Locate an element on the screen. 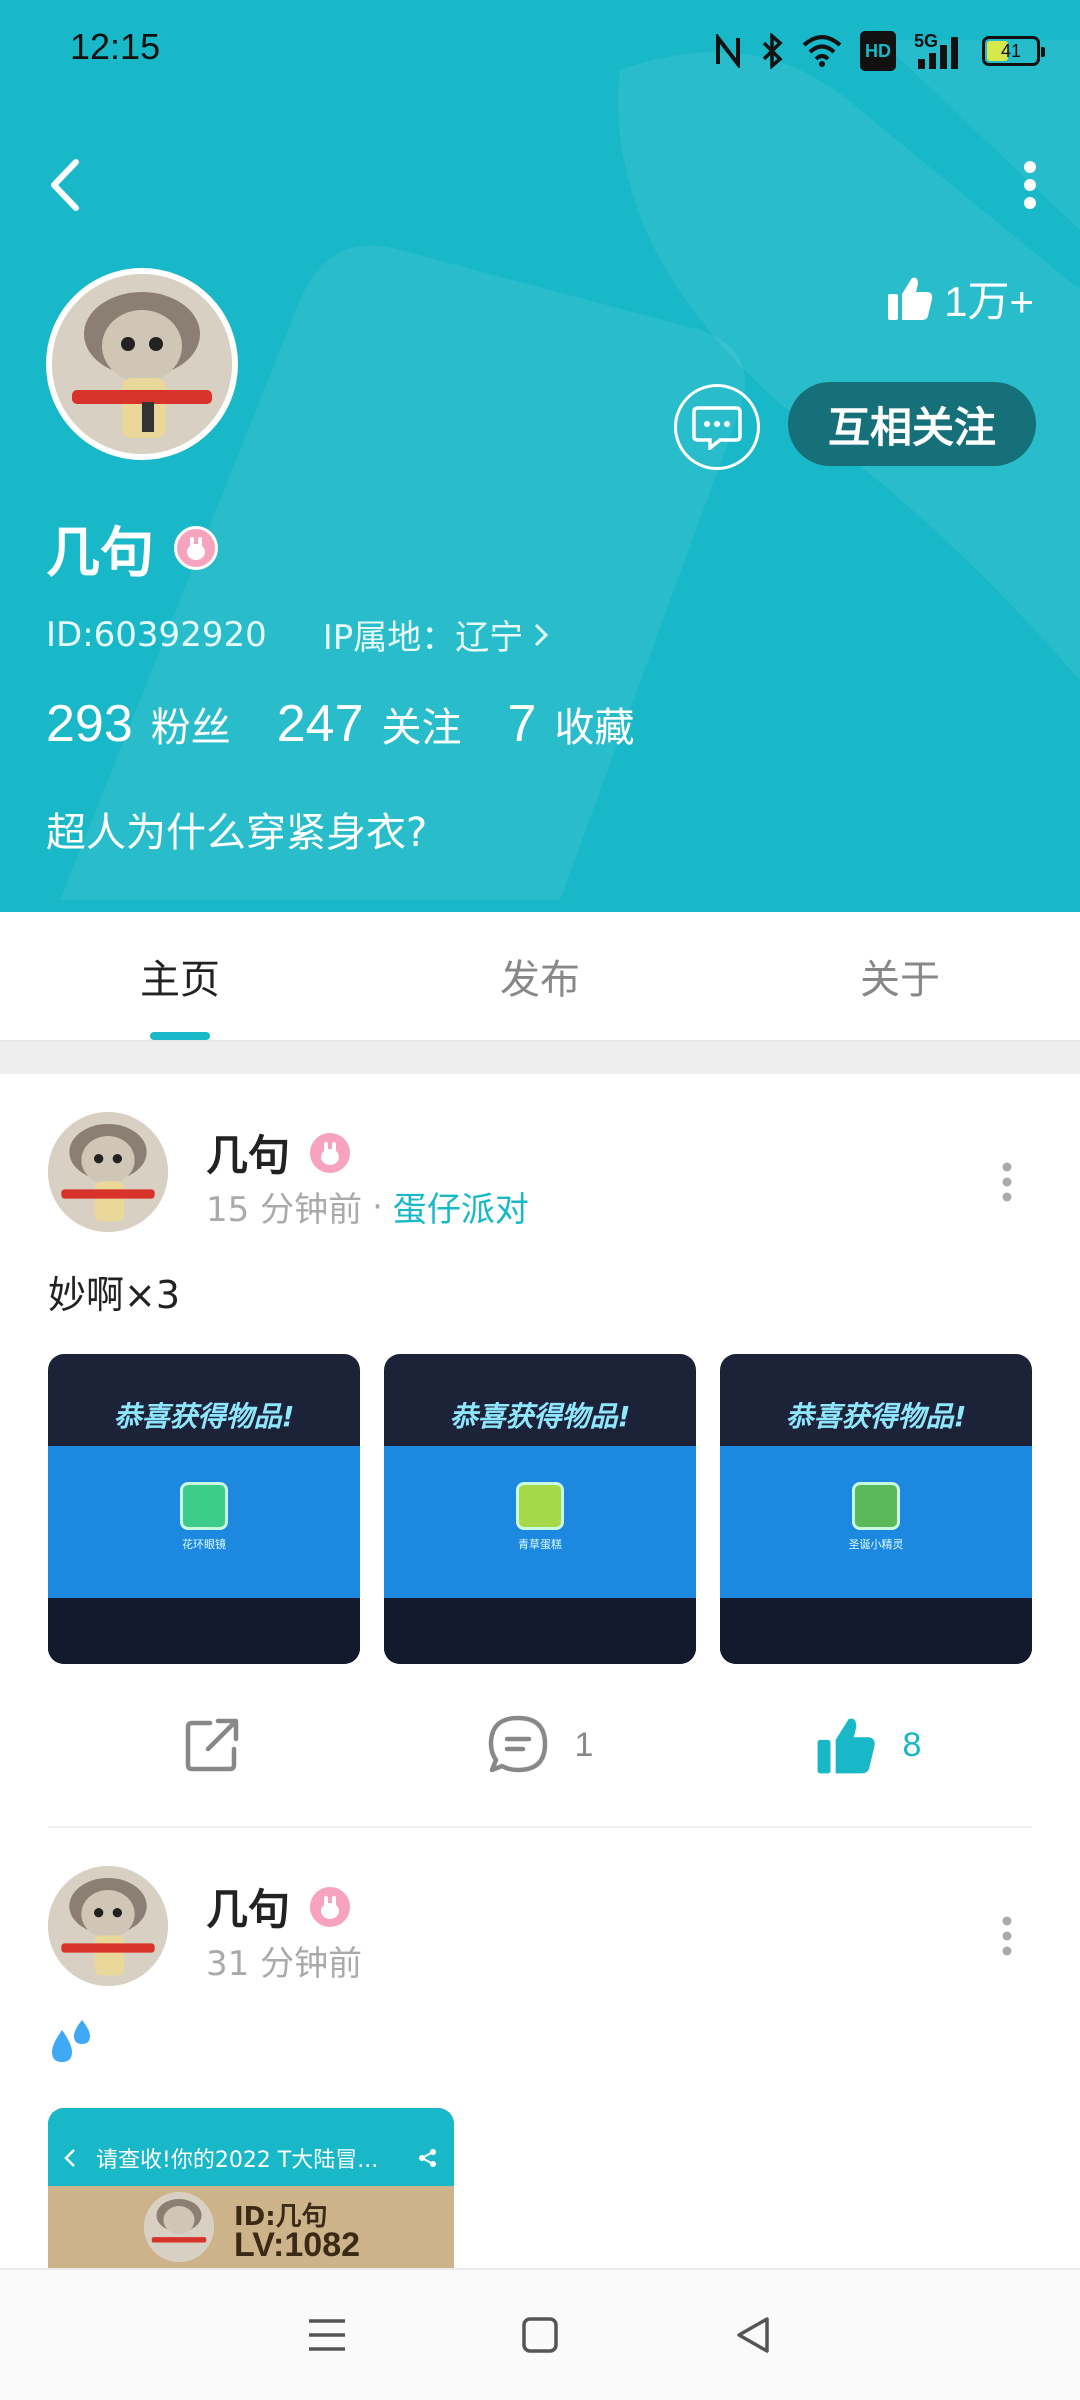 Image resolution: width=1080 pixels, height=2400 pixels. post-shared-card: 请查收!你的2022 T大陆冒... ID:几句 LV:1082 is located at coordinates (251, 2188).